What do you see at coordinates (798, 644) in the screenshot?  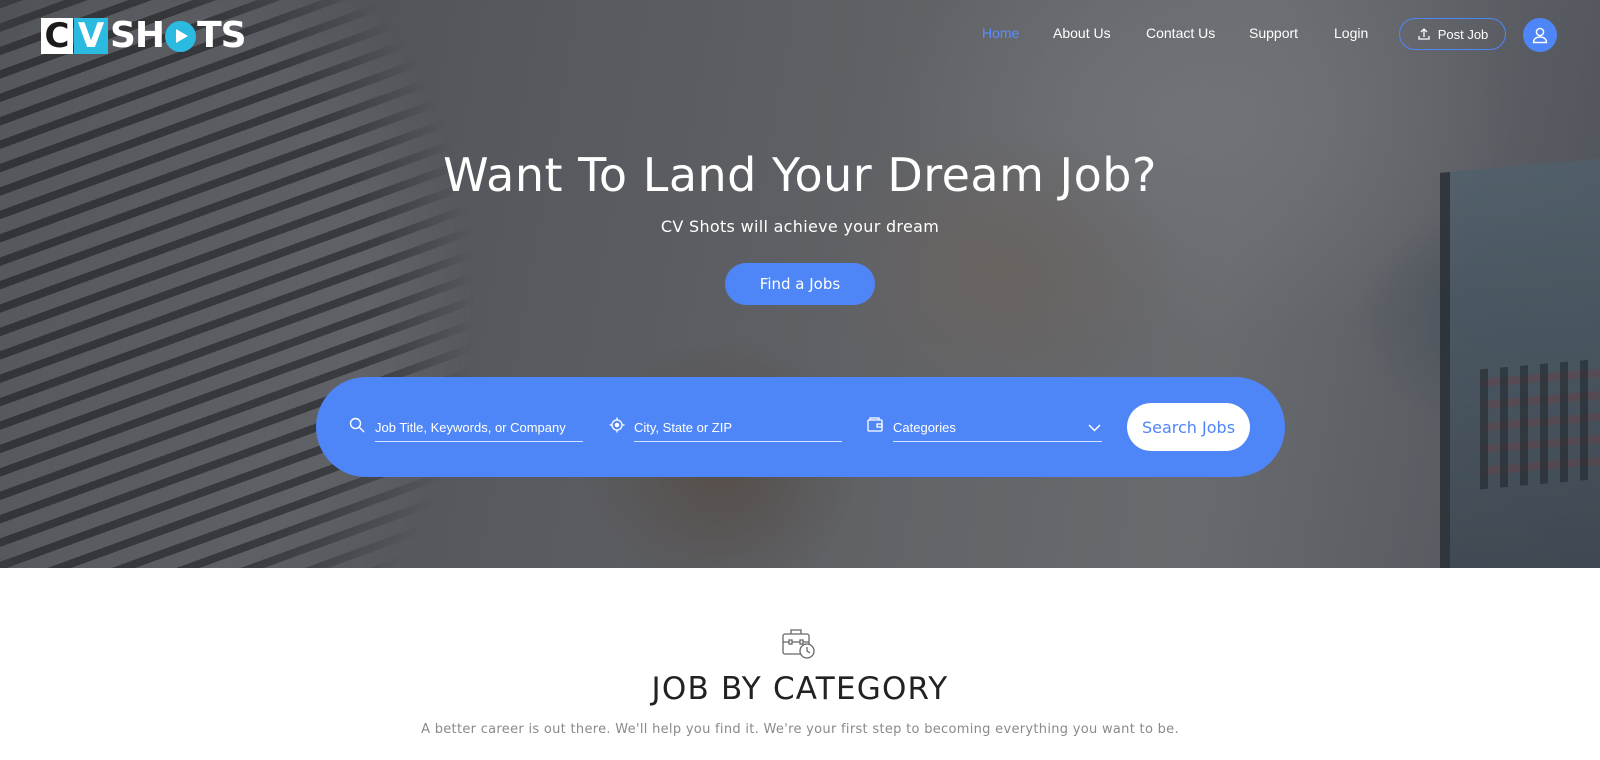 I see `briefcase-clock-icon` at bounding box center [798, 644].